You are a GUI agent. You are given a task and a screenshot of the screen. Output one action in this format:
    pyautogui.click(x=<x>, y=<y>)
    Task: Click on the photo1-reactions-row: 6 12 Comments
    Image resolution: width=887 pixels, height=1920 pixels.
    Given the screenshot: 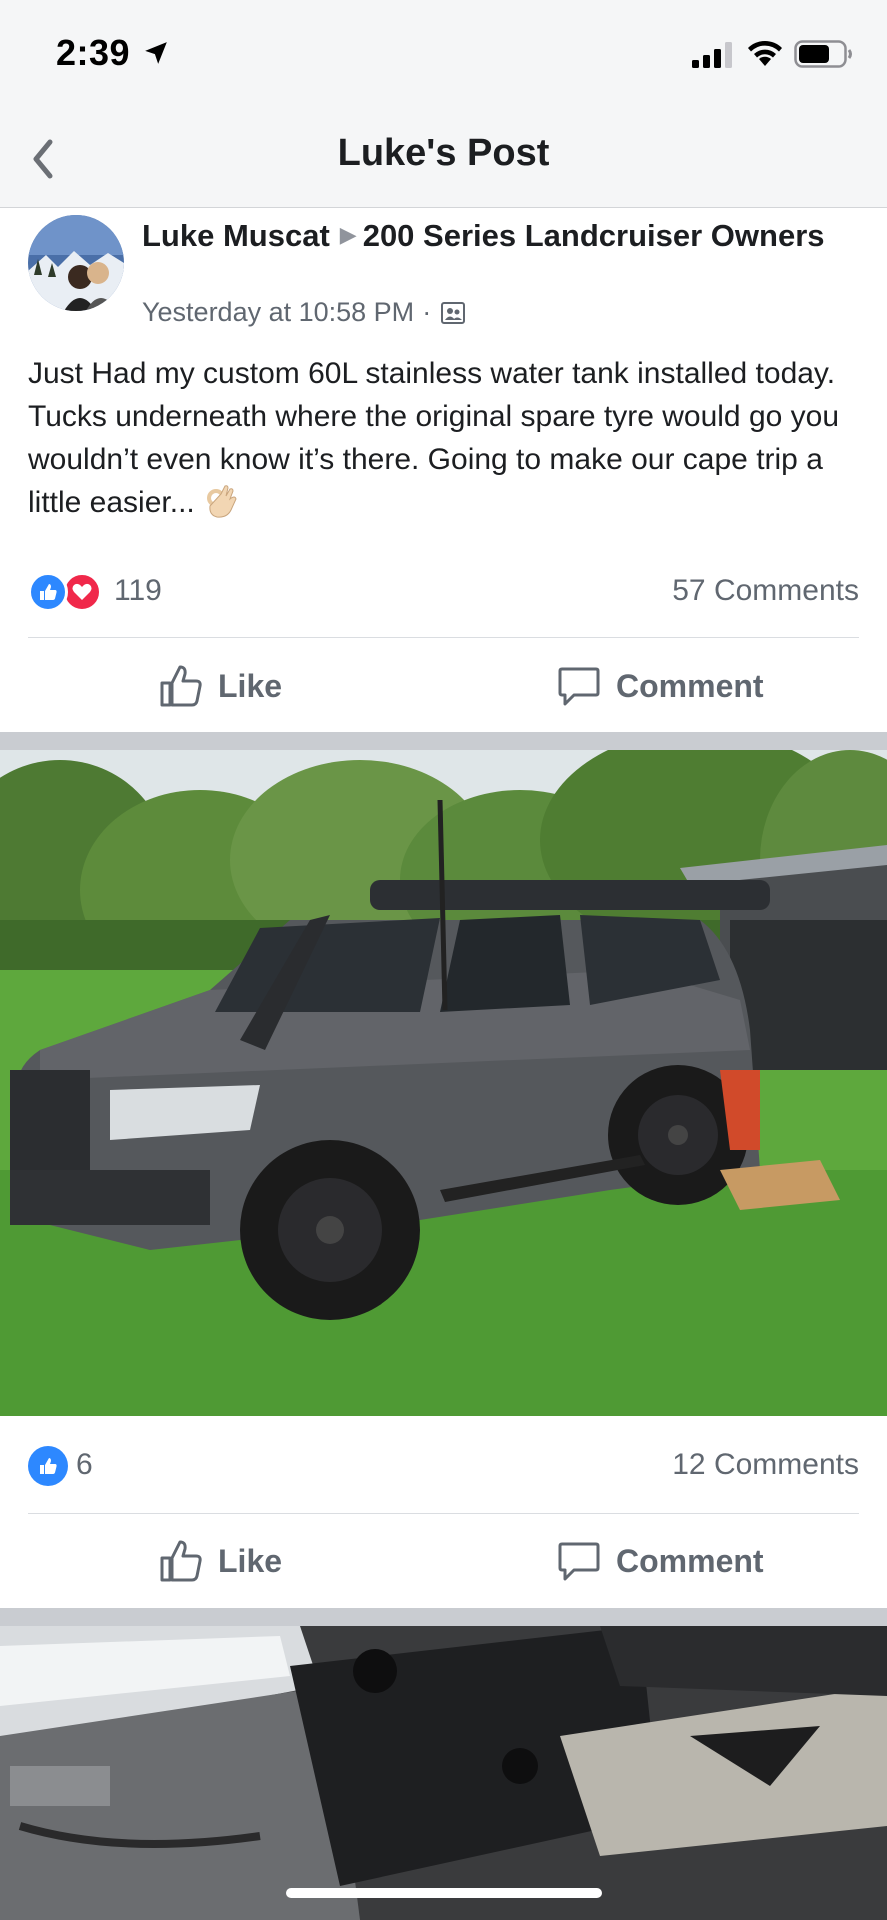 What is the action you would take?
    pyautogui.click(x=443, y=1466)
    